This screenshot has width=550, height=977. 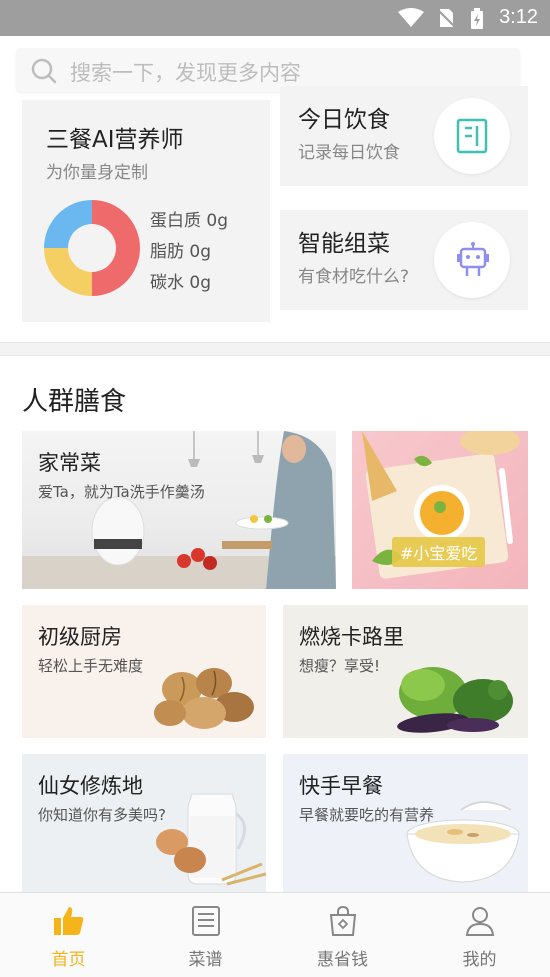 I want to click on section-title: 人群膳食, so click(x=74, y=402).